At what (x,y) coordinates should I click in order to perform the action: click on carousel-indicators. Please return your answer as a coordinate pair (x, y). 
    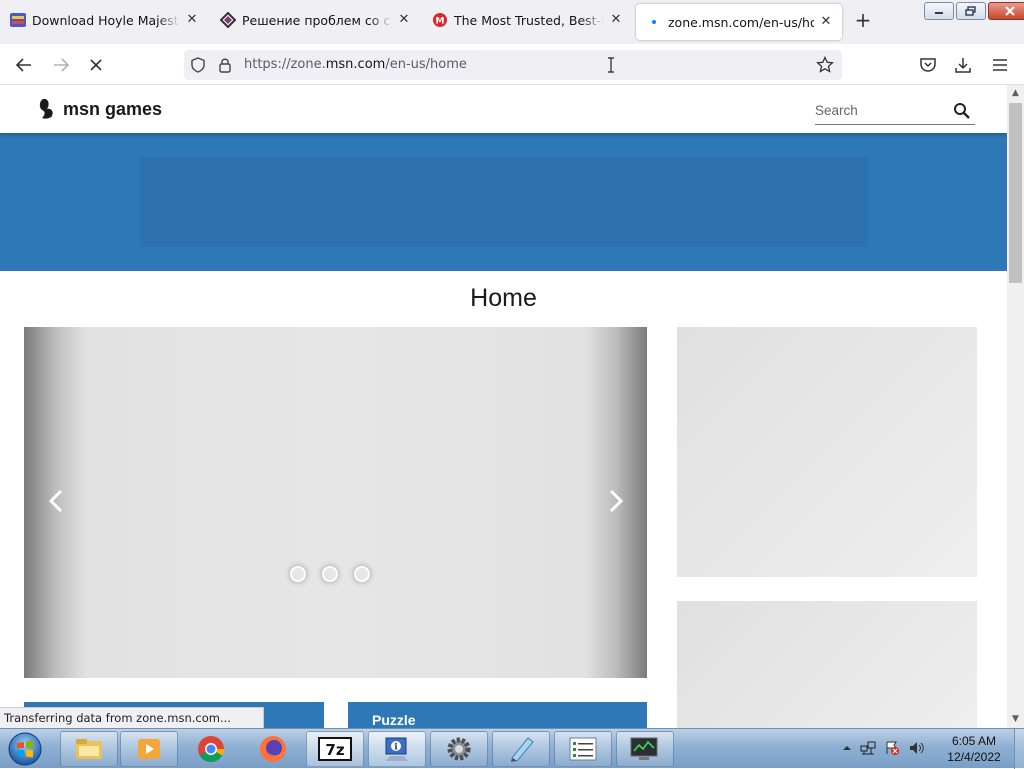
    Looking at the image, I should click on (330, 574).